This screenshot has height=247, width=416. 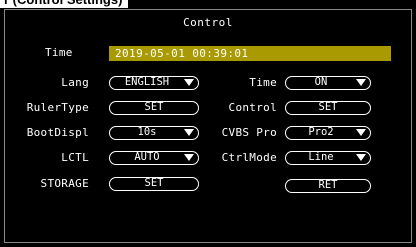 I want to click on cvbs-pro-label: CVBS Pro, so click(x=249, y=132).